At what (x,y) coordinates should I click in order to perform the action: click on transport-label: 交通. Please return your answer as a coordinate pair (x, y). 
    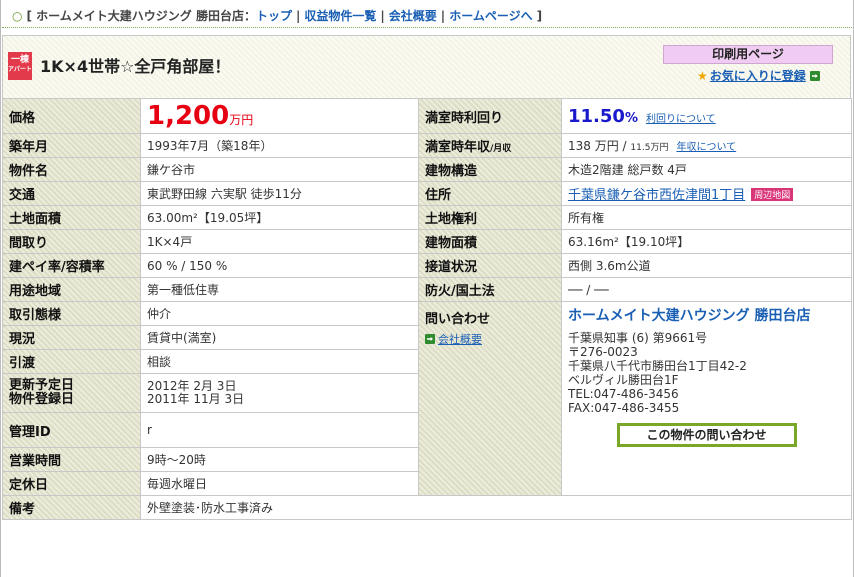
    Looking at the image, I should click on (71, 193).